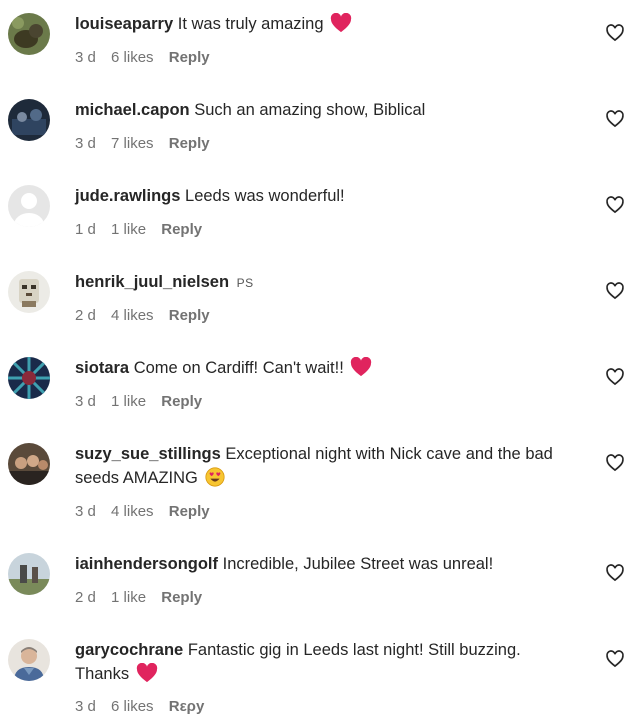  Describe the element at coordinates (85, 229) in the screenshot. I see `comment-time: 1 d` at that location.